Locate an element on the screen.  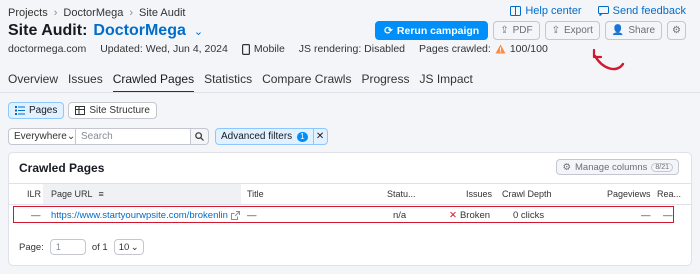
export-button: ⇪ Export is located at coordinates (572, 30).